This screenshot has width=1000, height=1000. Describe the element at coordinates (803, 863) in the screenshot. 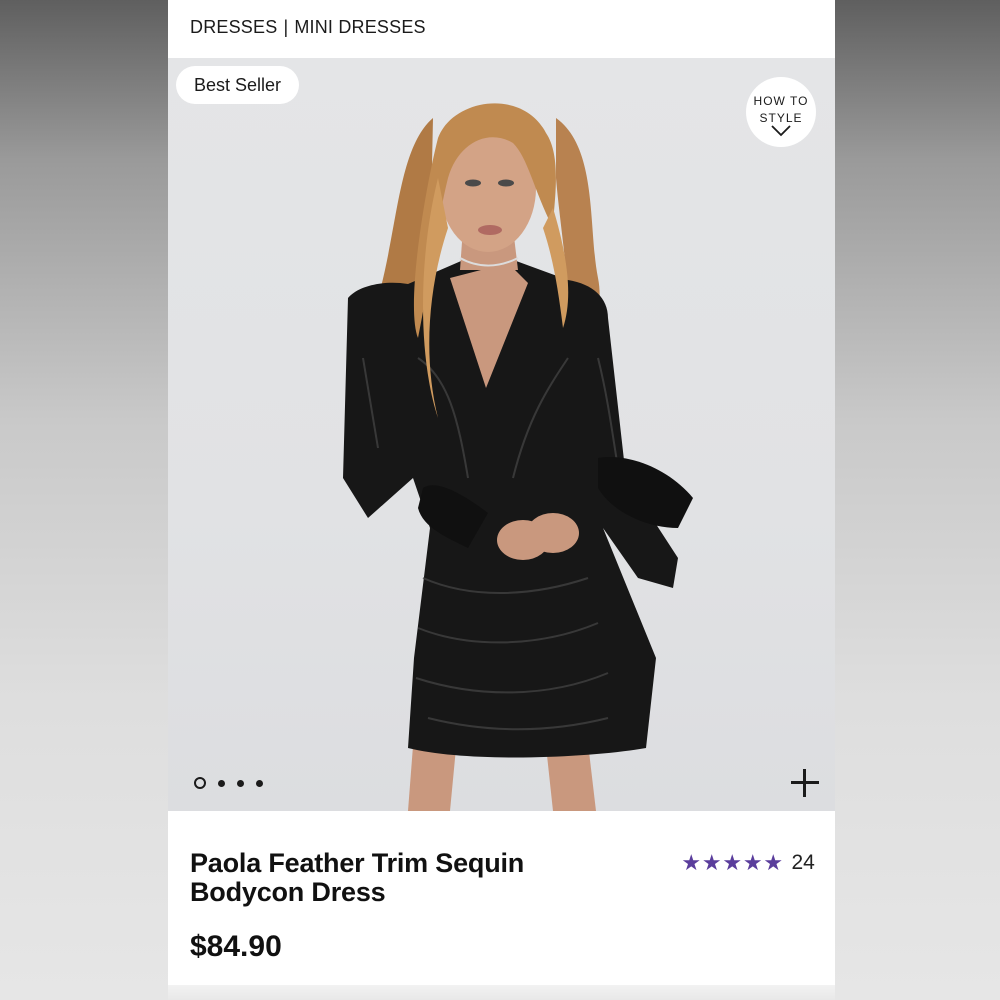

I see `review-count: 24` at that location.